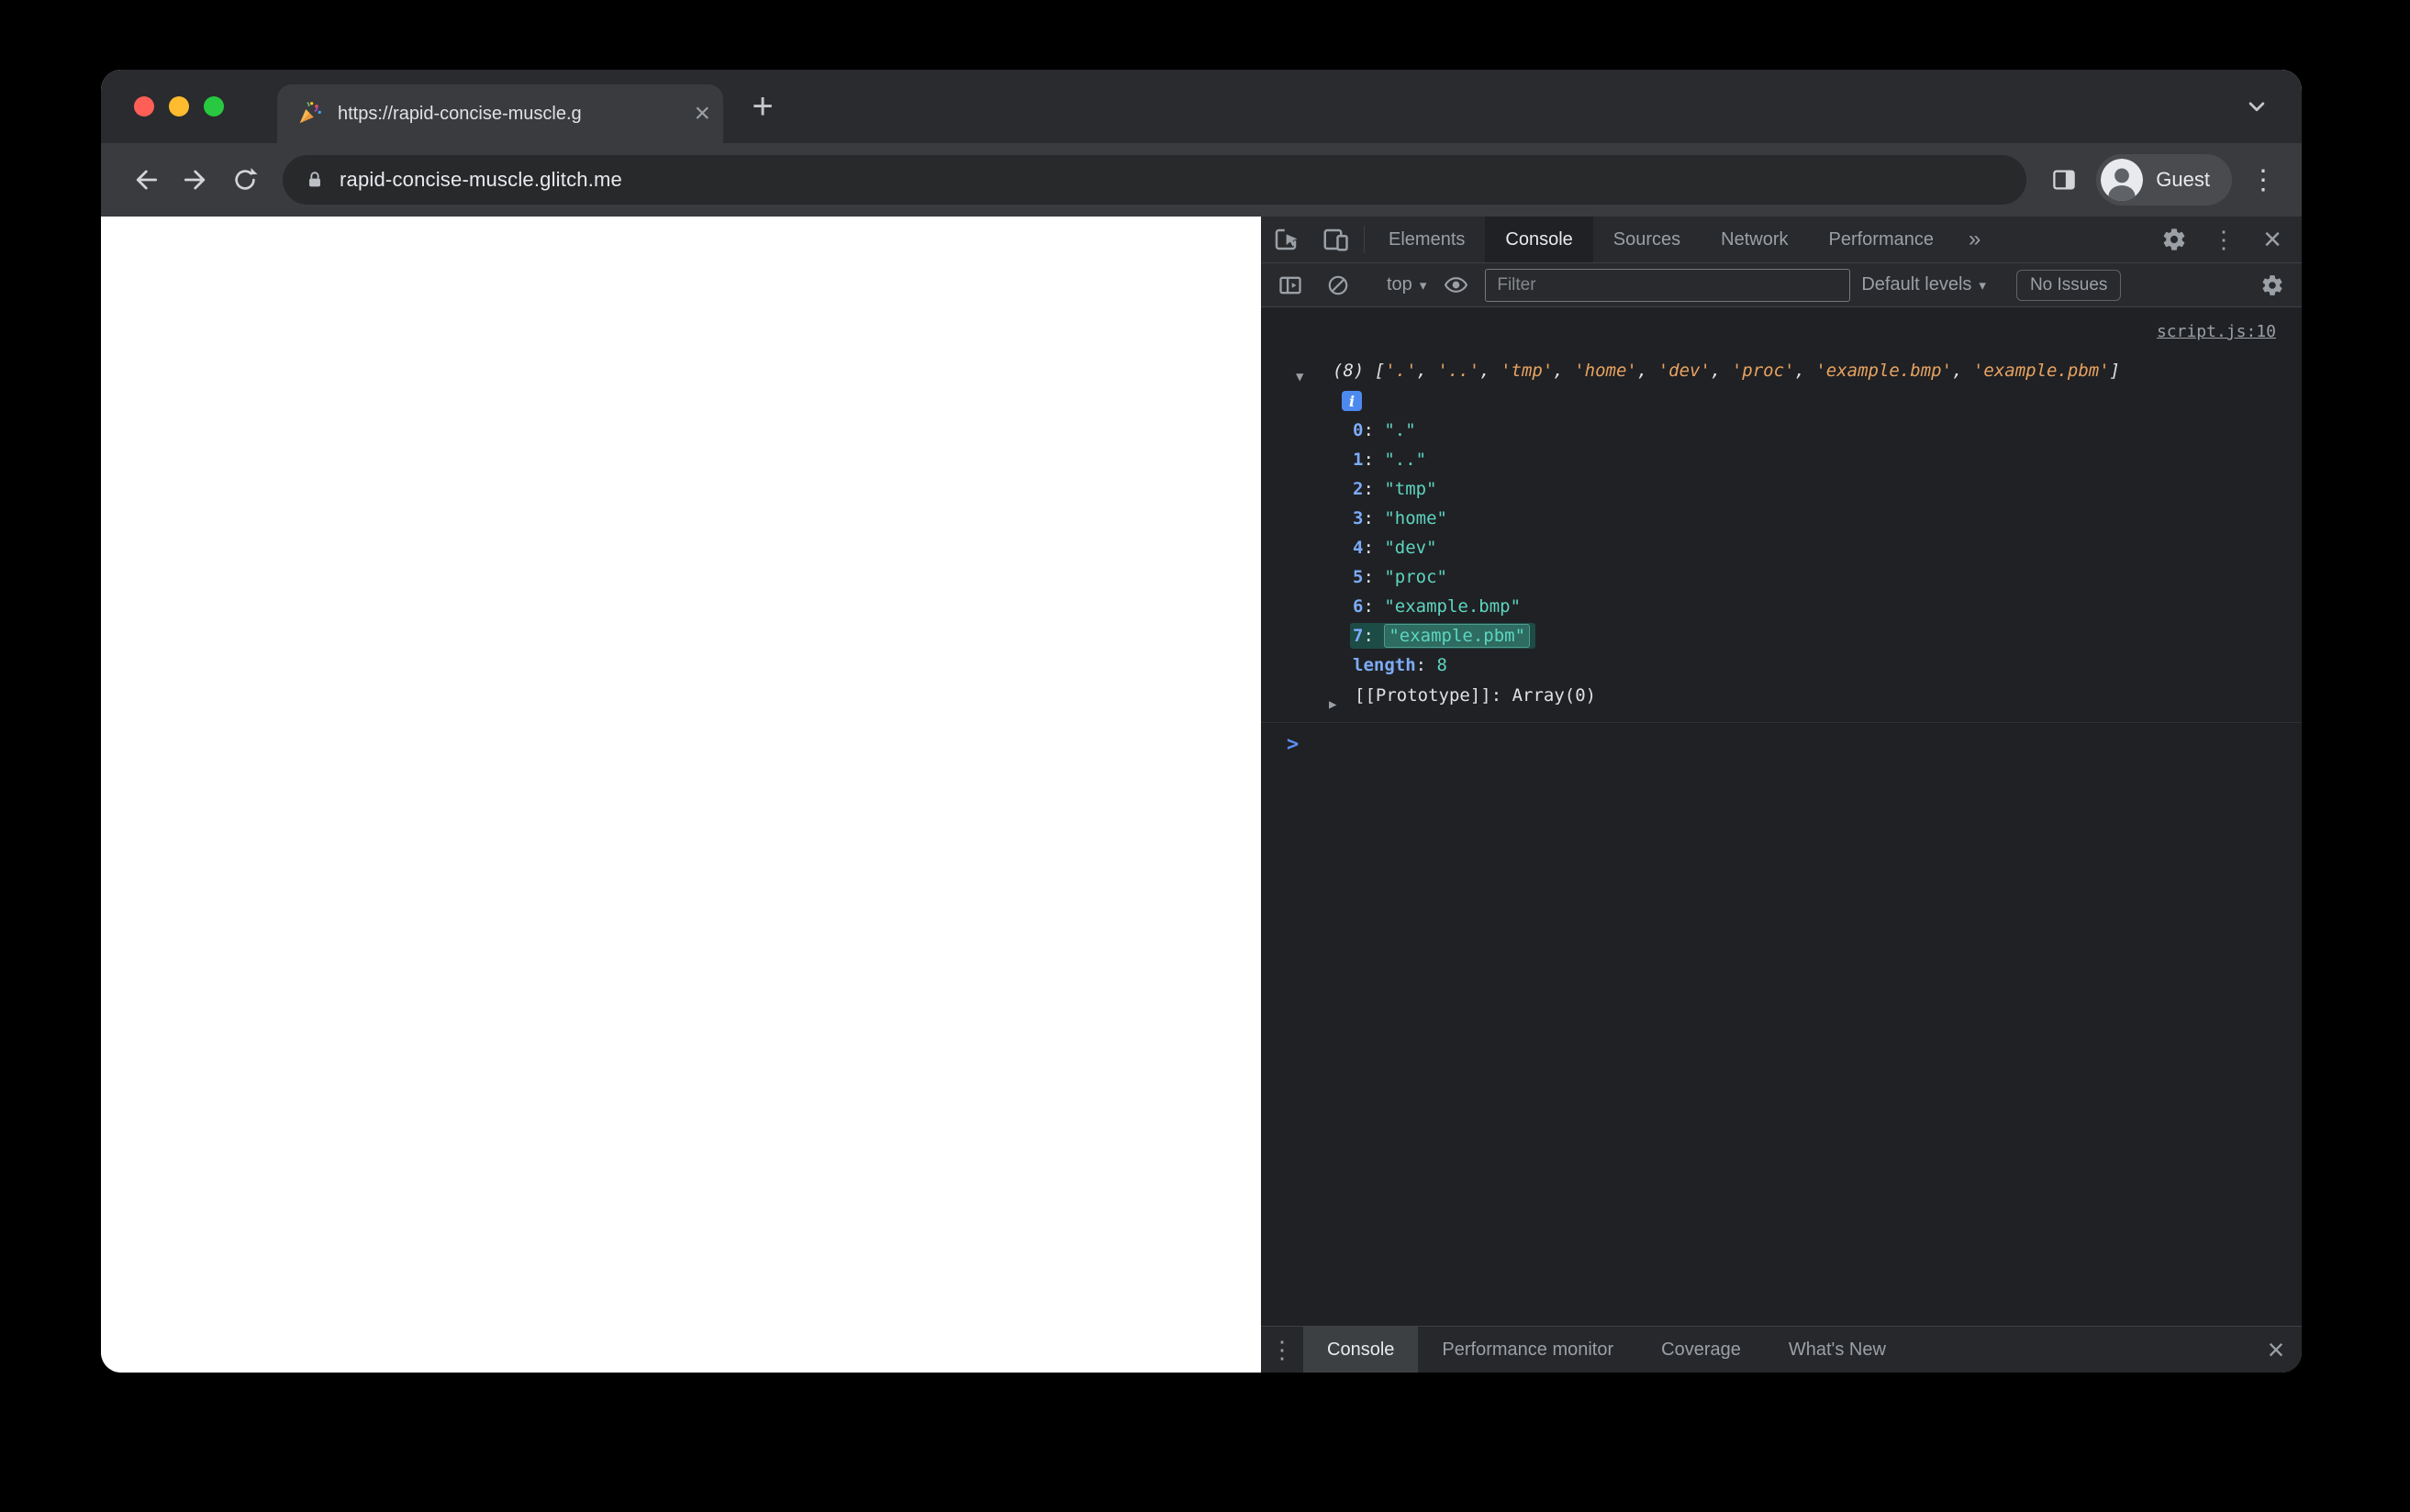 The width and height of the screenshot is (2410, 1512). What do you see at coordinates (1338, 285) in the screenshot?
I see `clear-console-icon` at bounding box center [1338, 285].